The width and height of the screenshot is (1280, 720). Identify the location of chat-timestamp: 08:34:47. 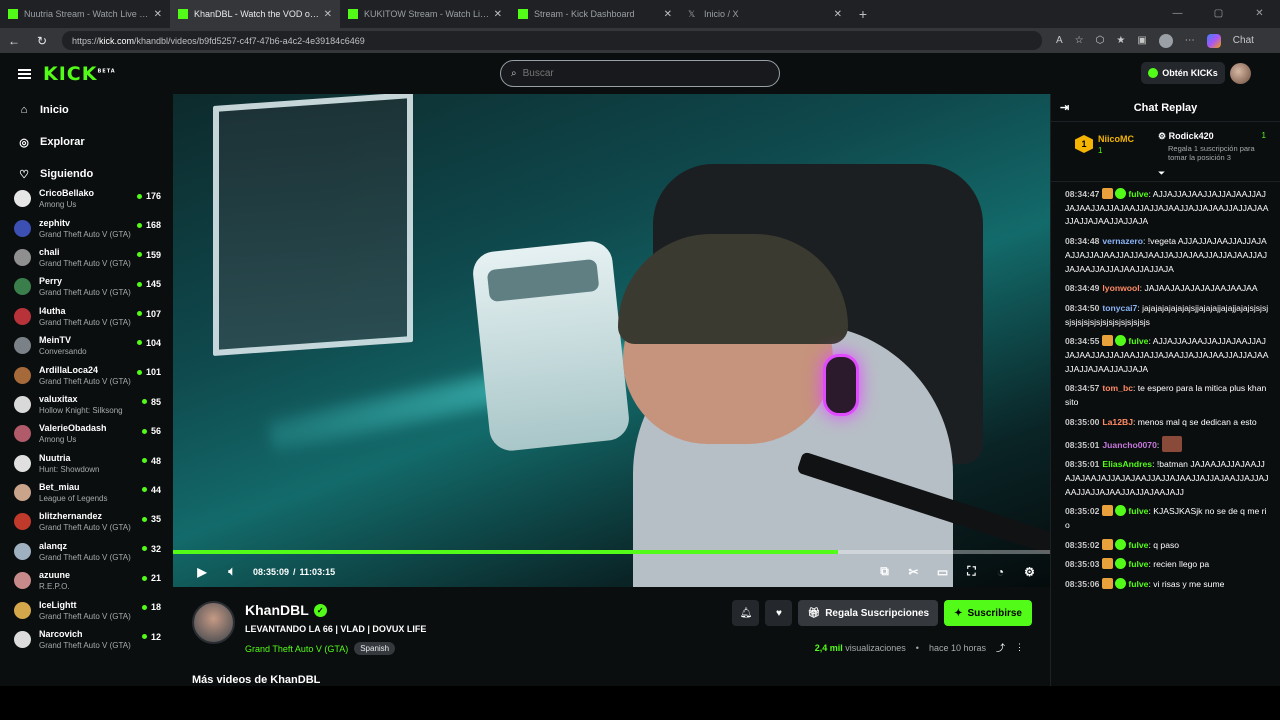
(1082, 194).